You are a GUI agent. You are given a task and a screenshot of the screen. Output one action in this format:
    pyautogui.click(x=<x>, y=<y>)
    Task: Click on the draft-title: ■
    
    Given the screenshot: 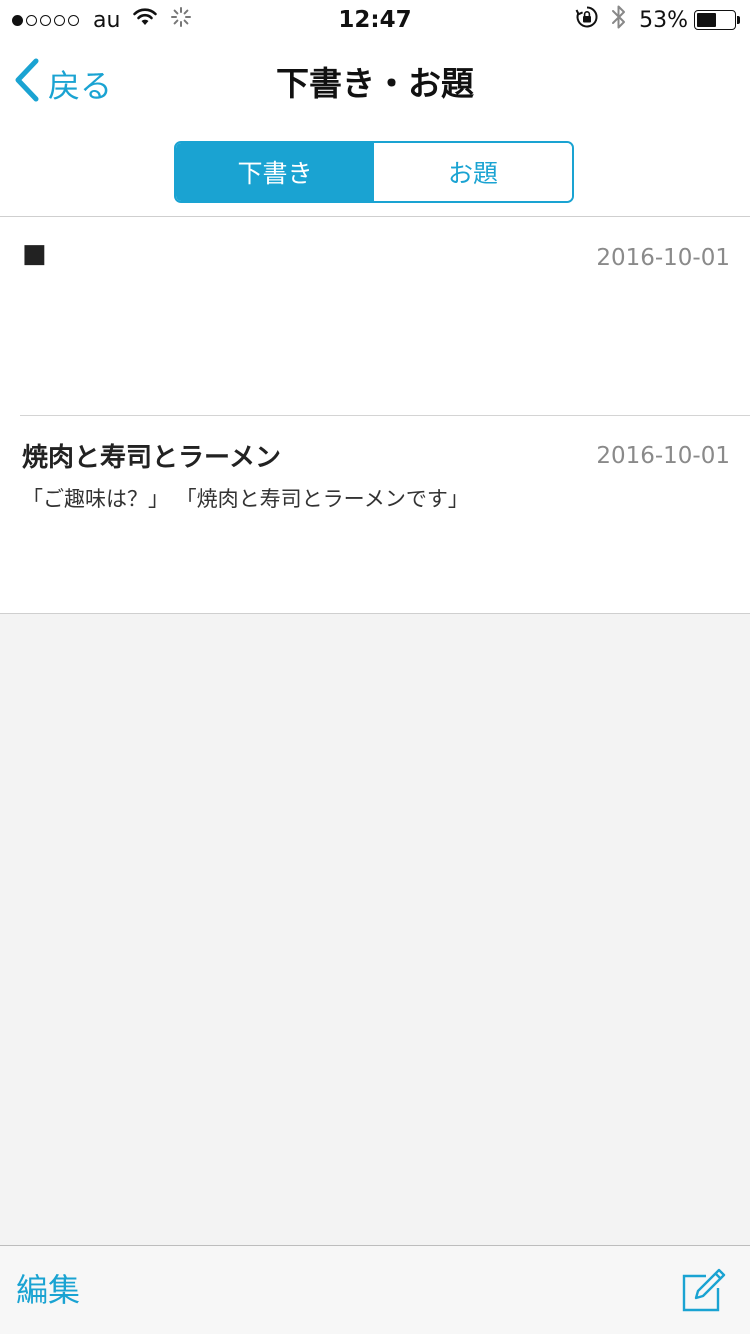 What is the action you would take?
    pyautogui.click(x=34, y=254)
    